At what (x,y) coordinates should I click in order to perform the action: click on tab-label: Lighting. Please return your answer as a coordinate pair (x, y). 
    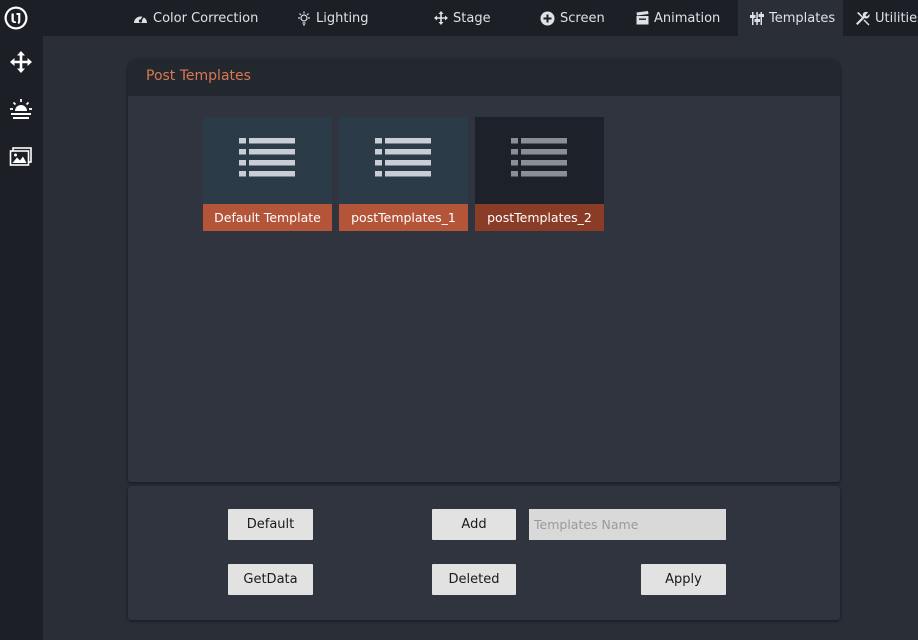
    Looking at the image, I should click on (342, 18).